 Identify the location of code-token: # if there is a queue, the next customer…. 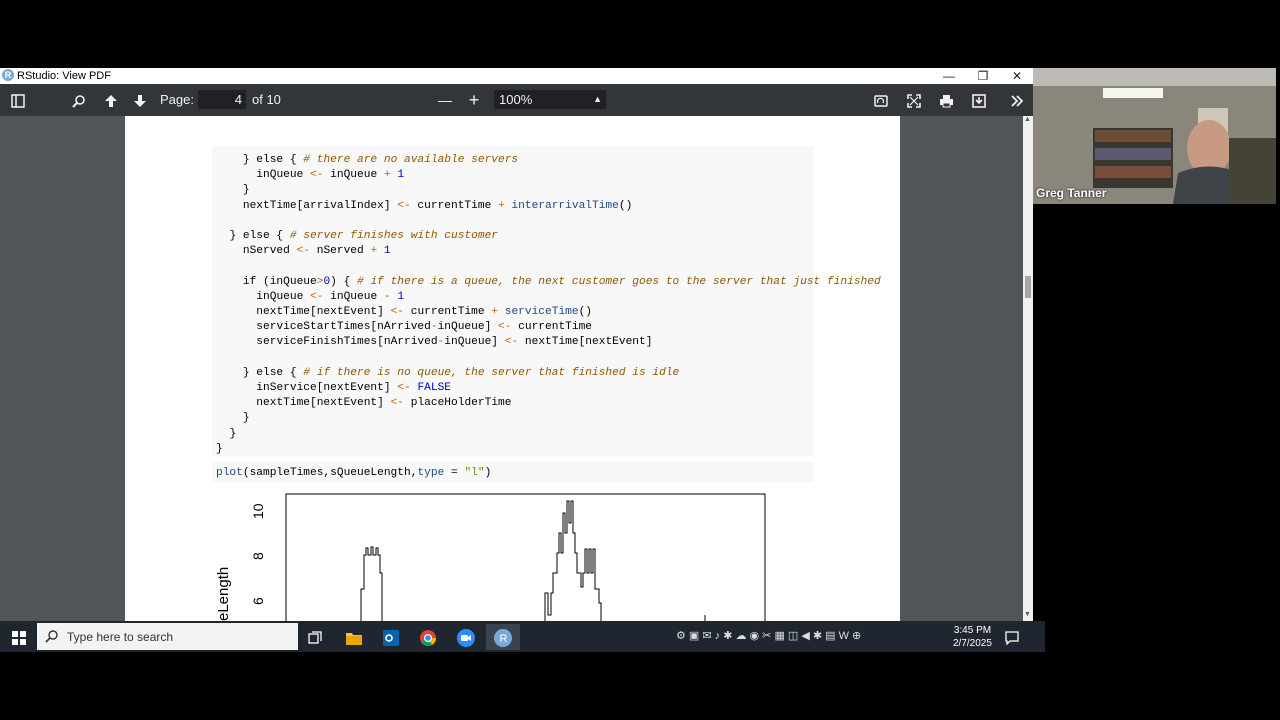
(619, 281).